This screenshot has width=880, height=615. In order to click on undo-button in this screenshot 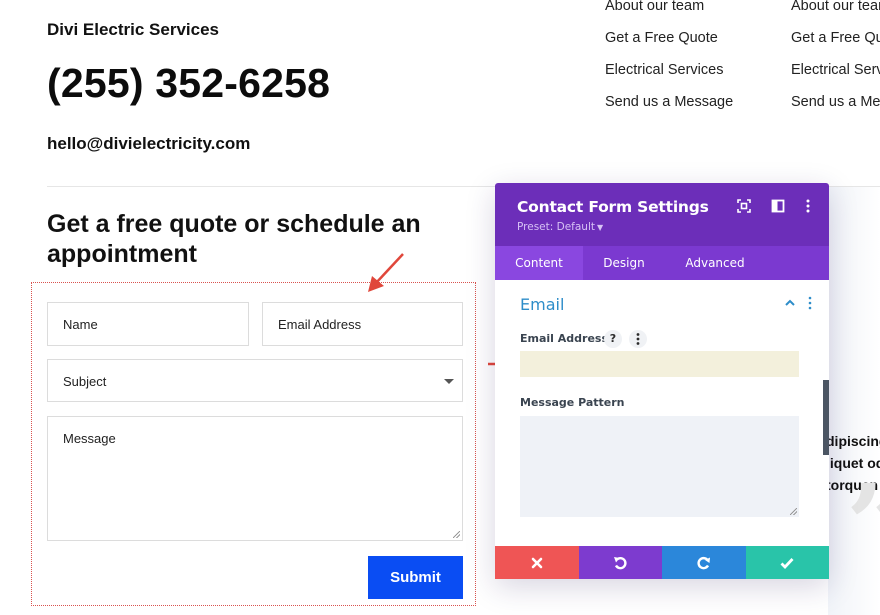, I will do `click(620, 562)`.